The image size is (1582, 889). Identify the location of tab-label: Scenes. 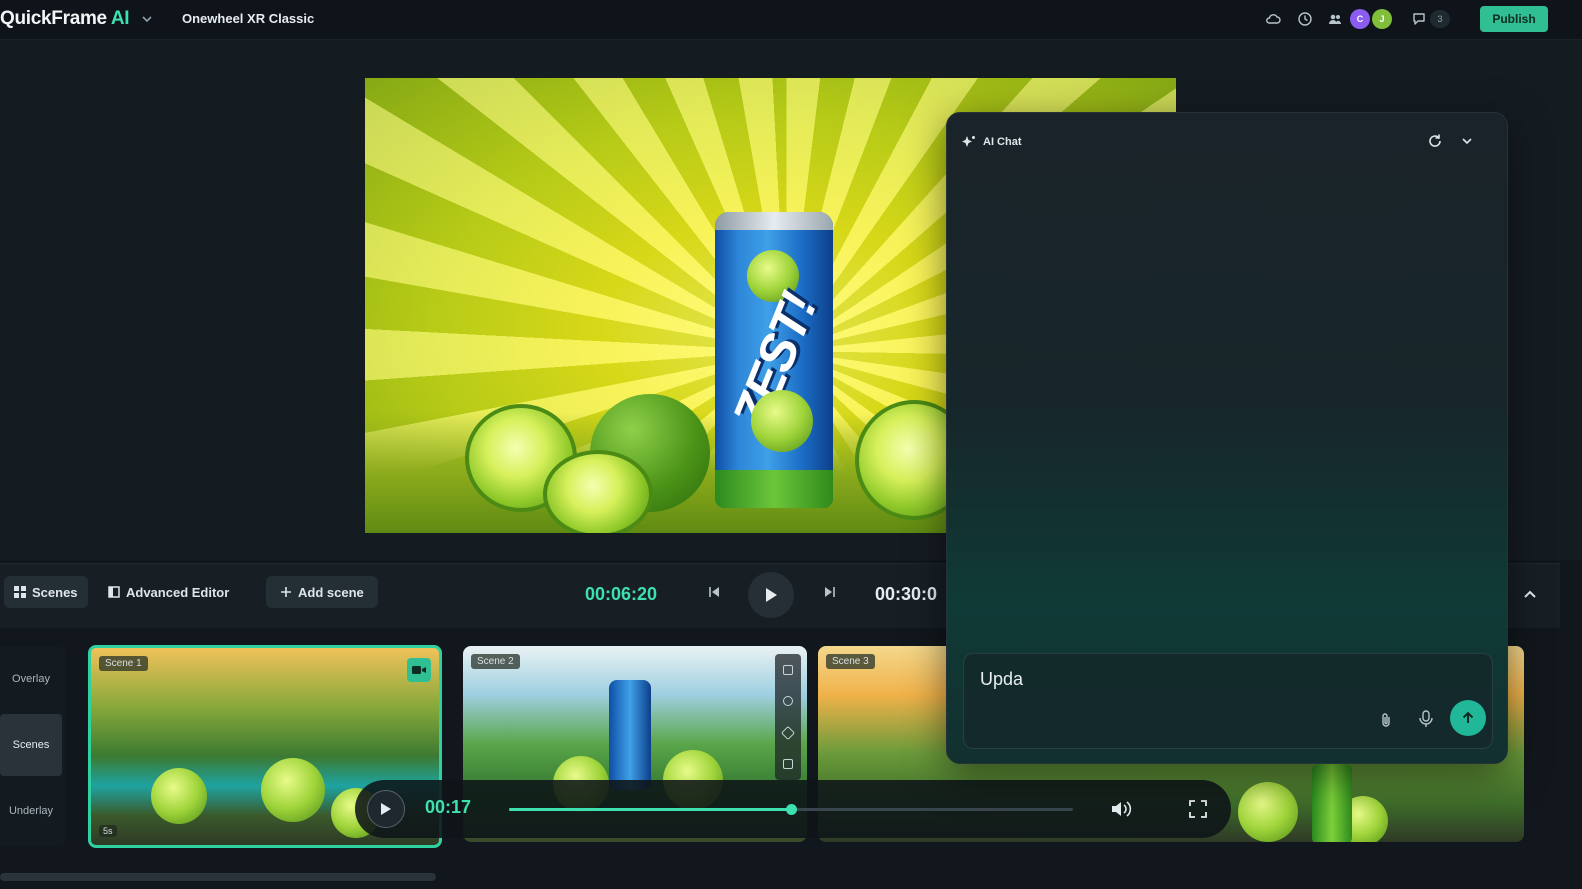
(55, 592).